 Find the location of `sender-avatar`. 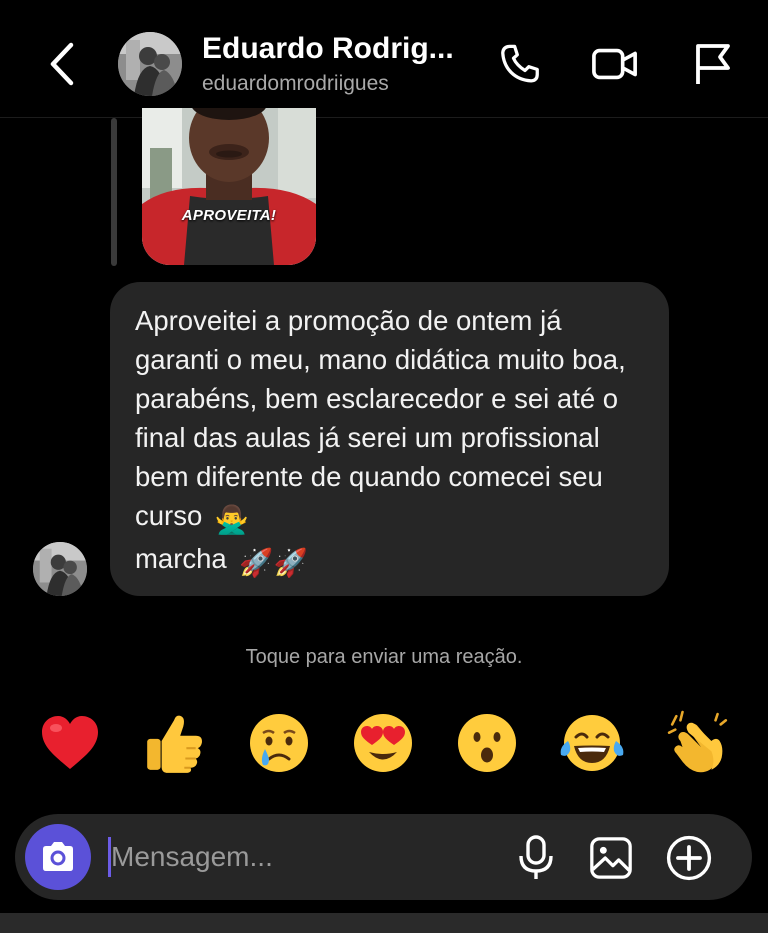

sender-avatar is located at coordinates (60, 569).